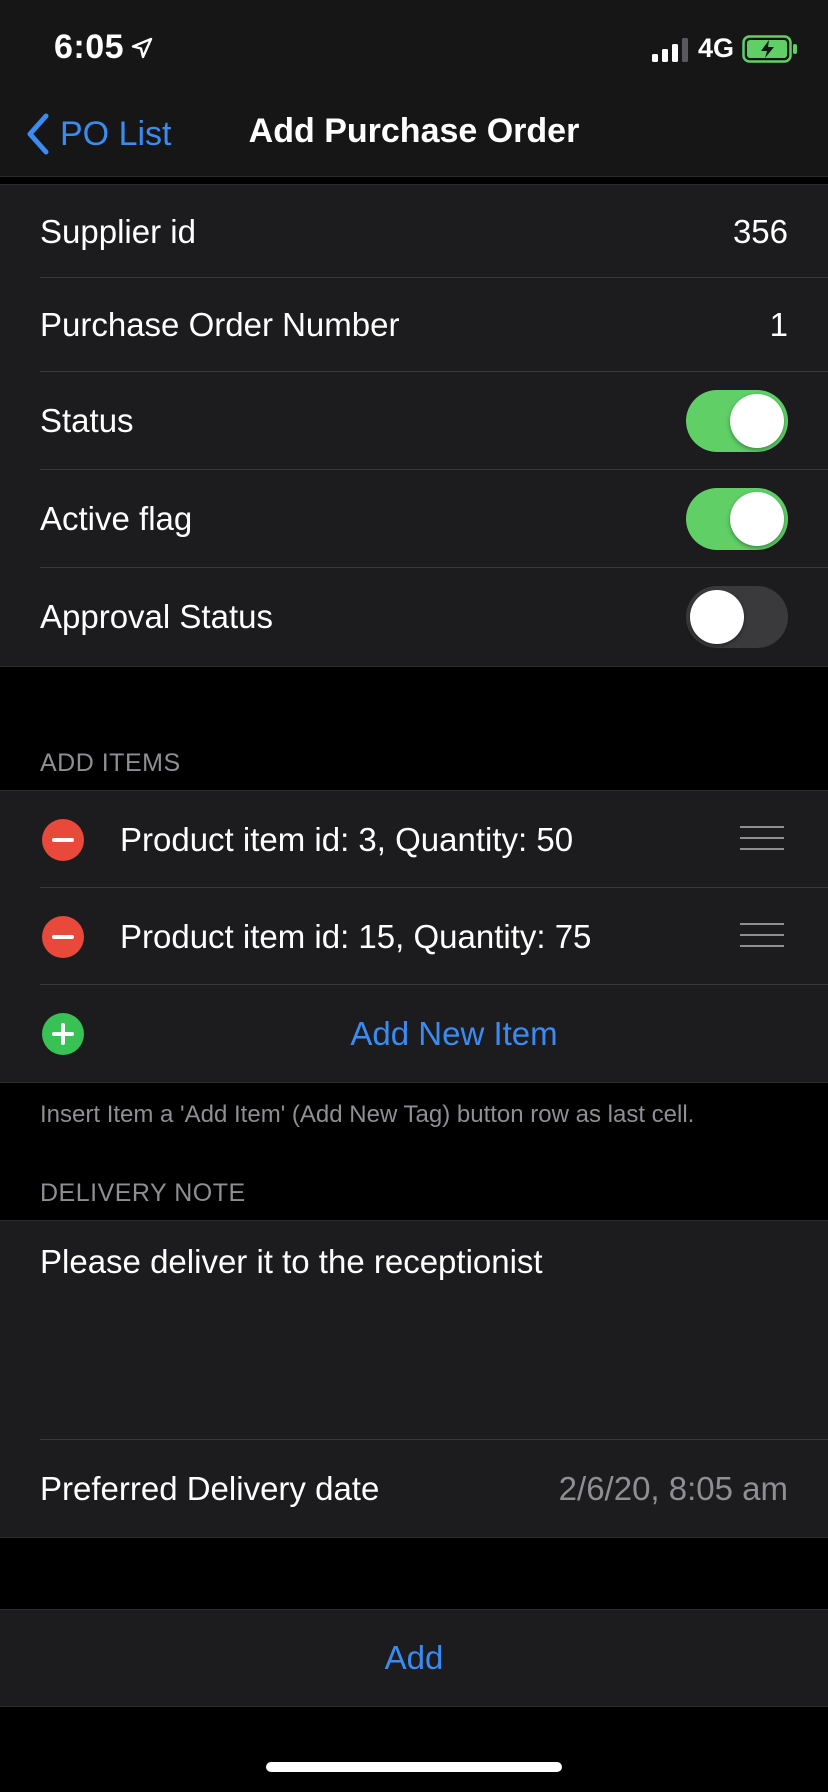 The image size is (828, 1792). What do you see at coordinates (142, 48) in the screenshot?
I see `location-arrow-icon` at bounding box center [142, 48].